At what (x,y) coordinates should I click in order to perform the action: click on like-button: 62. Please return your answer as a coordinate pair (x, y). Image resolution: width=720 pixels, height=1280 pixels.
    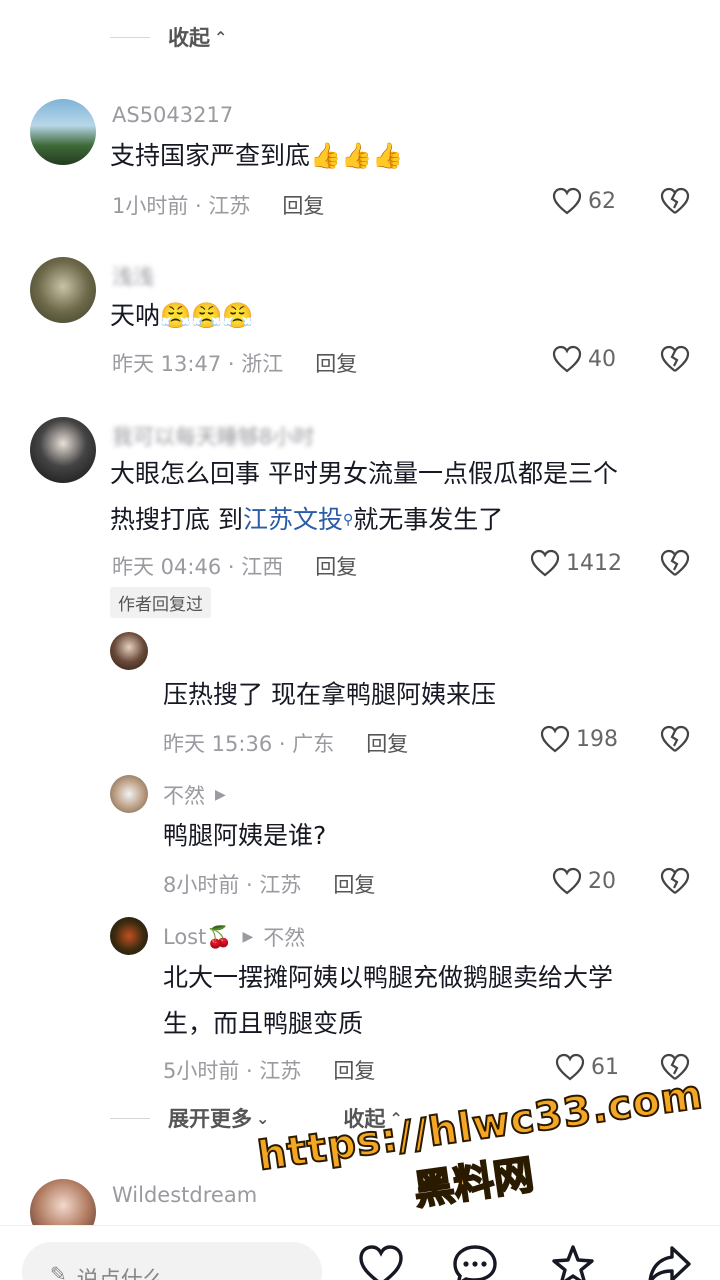
    Looking at the image, I should click on (584, 201).